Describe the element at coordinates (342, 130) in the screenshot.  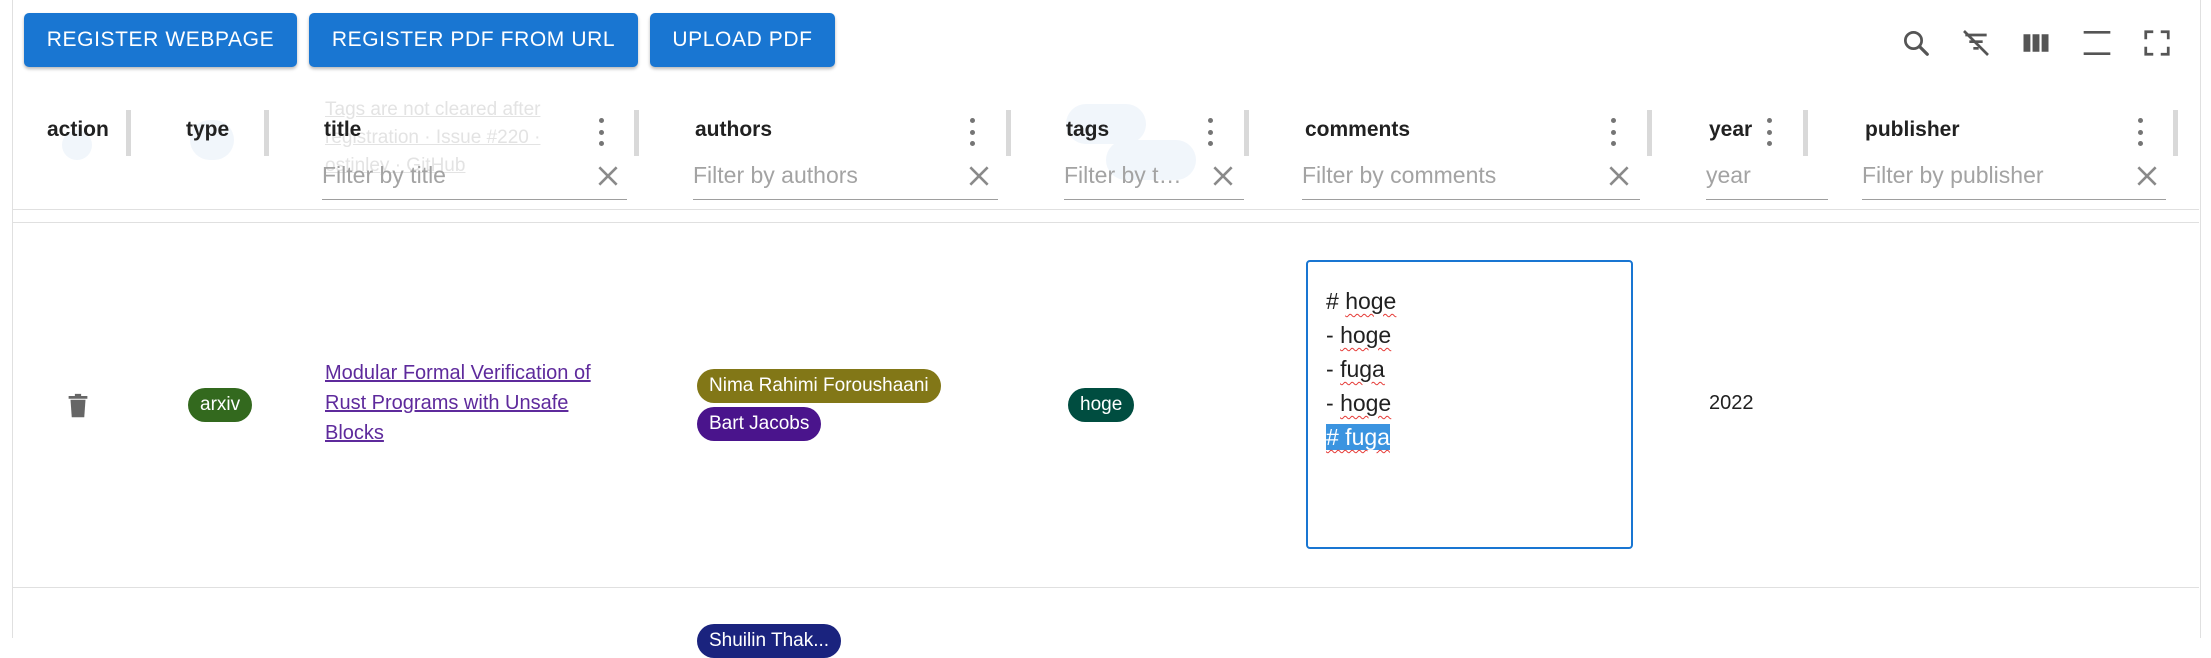
I see `column-header-title: title` at that location.